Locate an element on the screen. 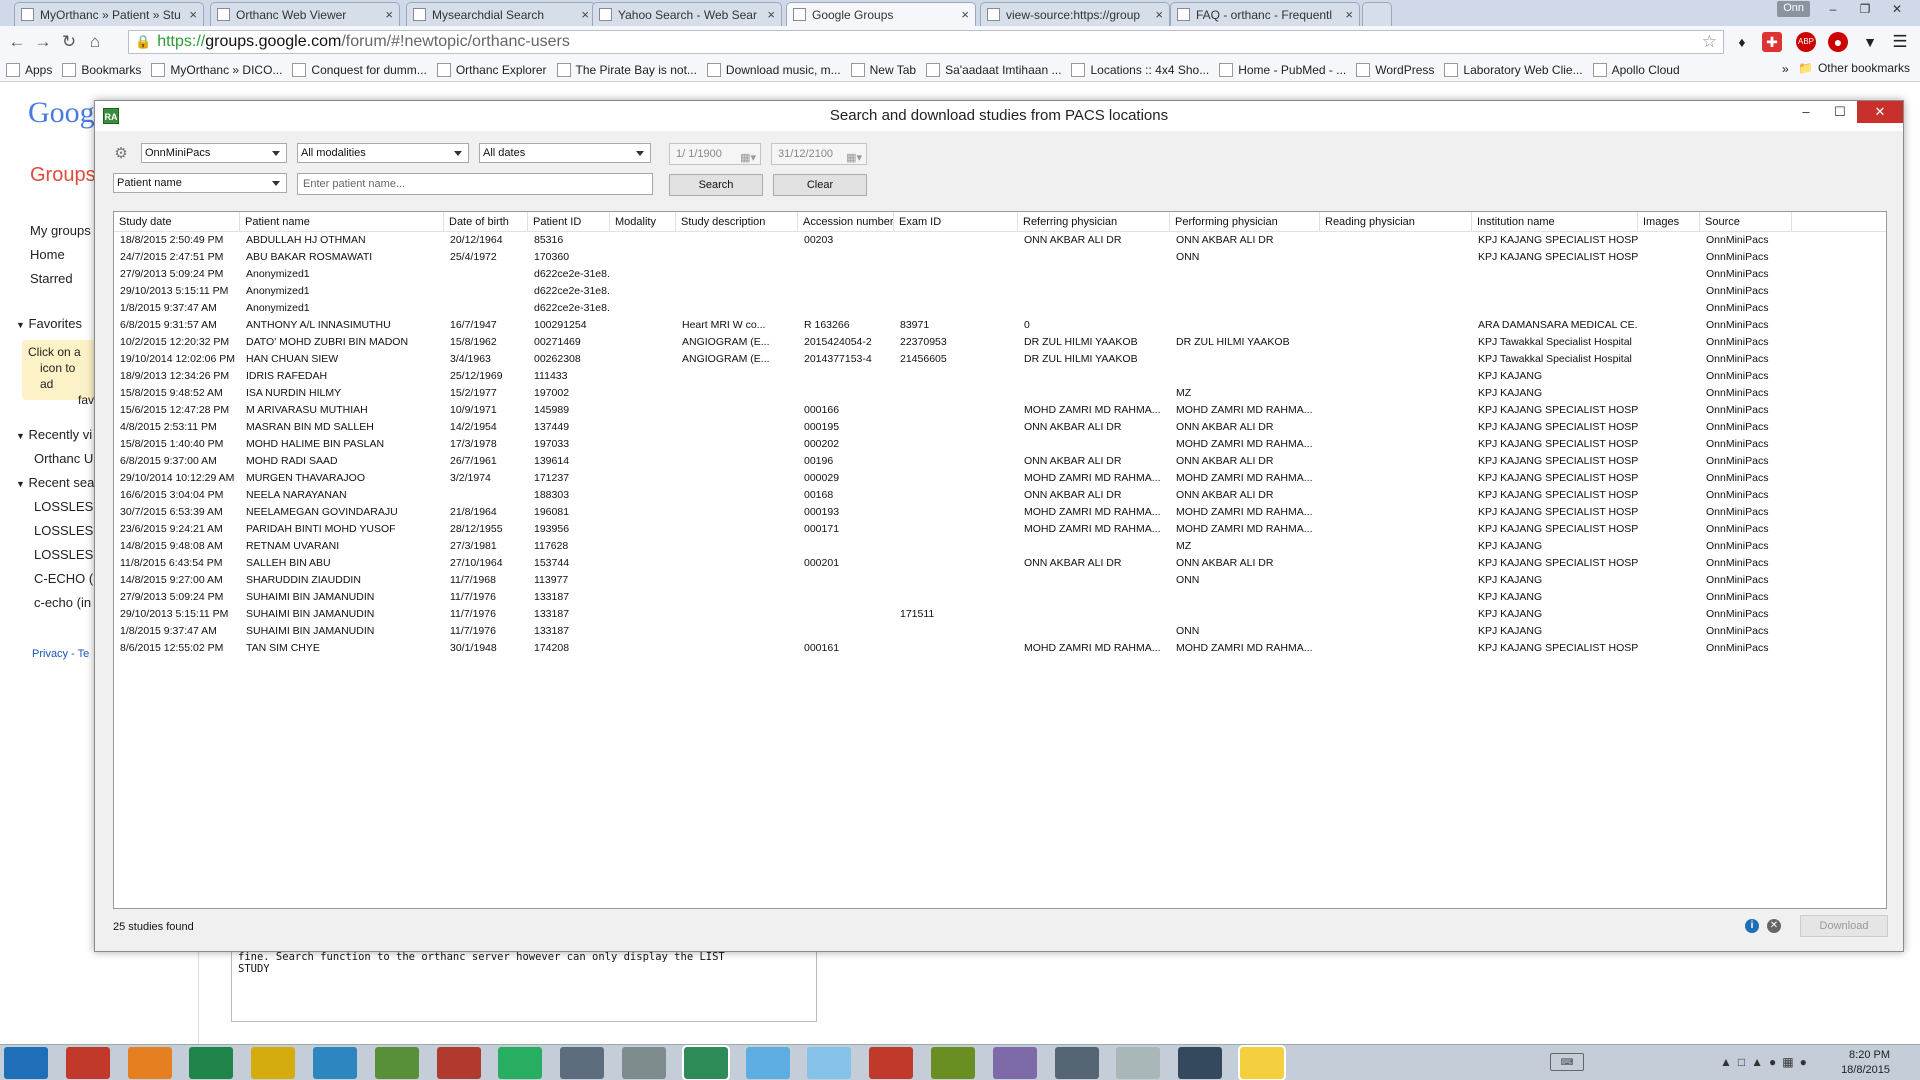 Image resolution: width=1920 pixels, height=1080 pixels. excel-icon is located at coordinates (211, 1063).